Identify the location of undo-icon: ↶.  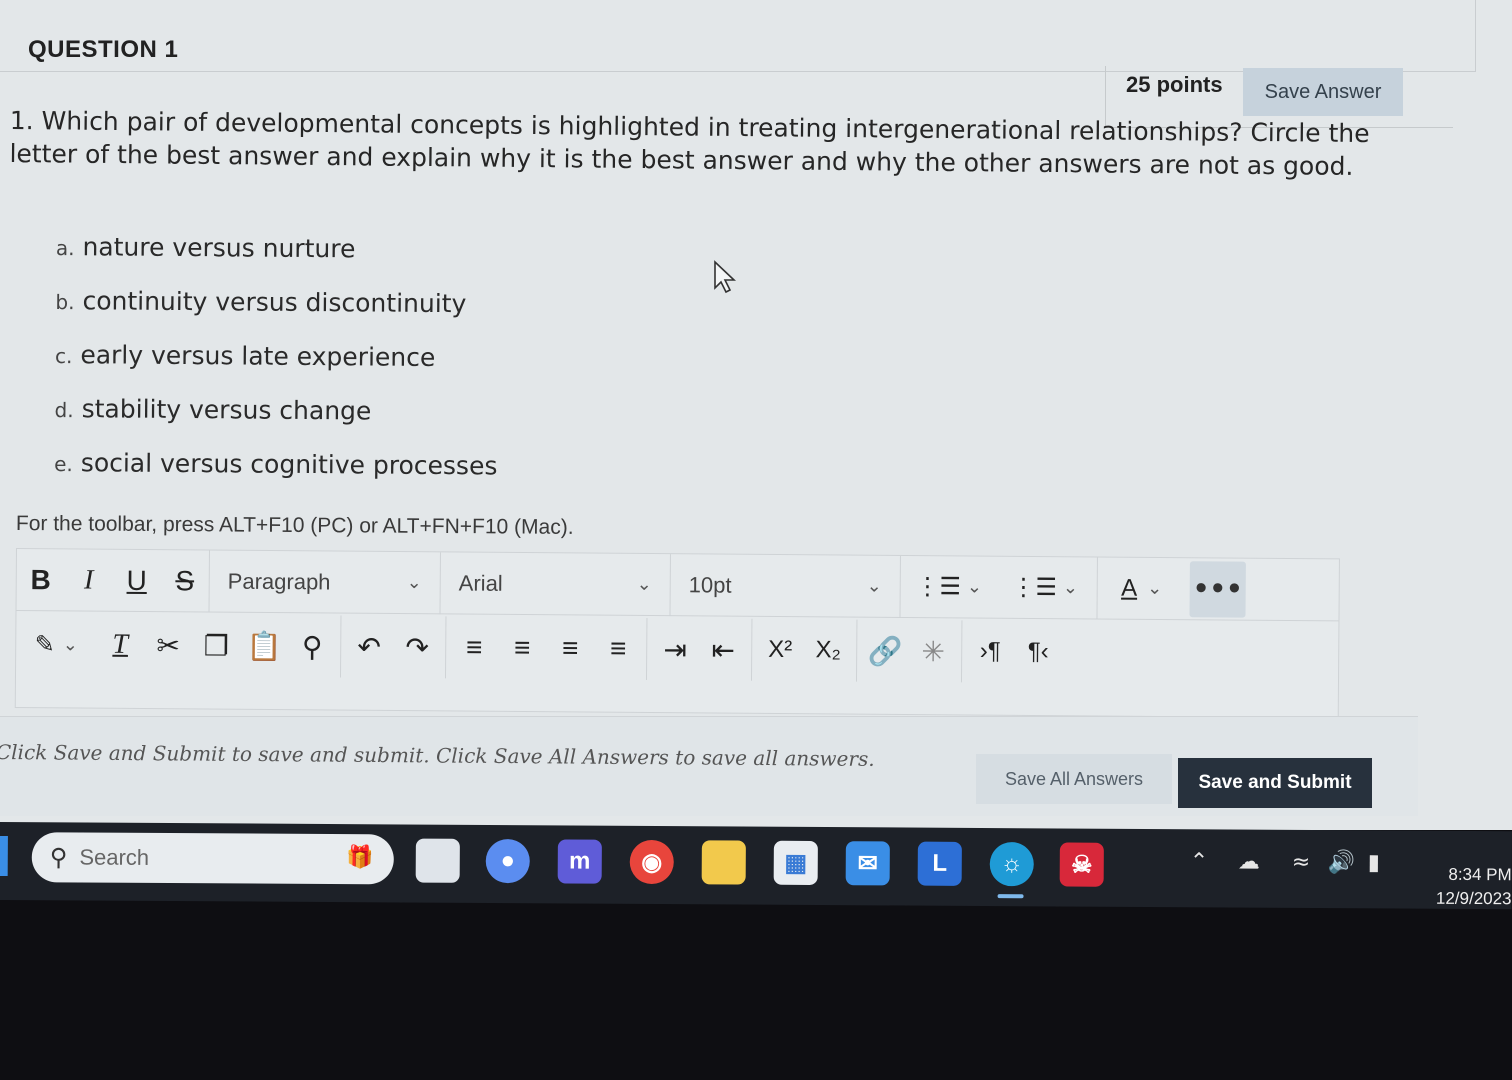
(369, 647).